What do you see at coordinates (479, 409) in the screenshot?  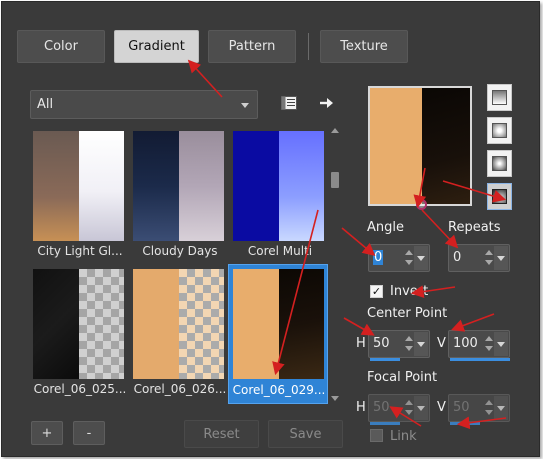 I see `focal-v-spinner: 50` at bounding box center [479, 409].